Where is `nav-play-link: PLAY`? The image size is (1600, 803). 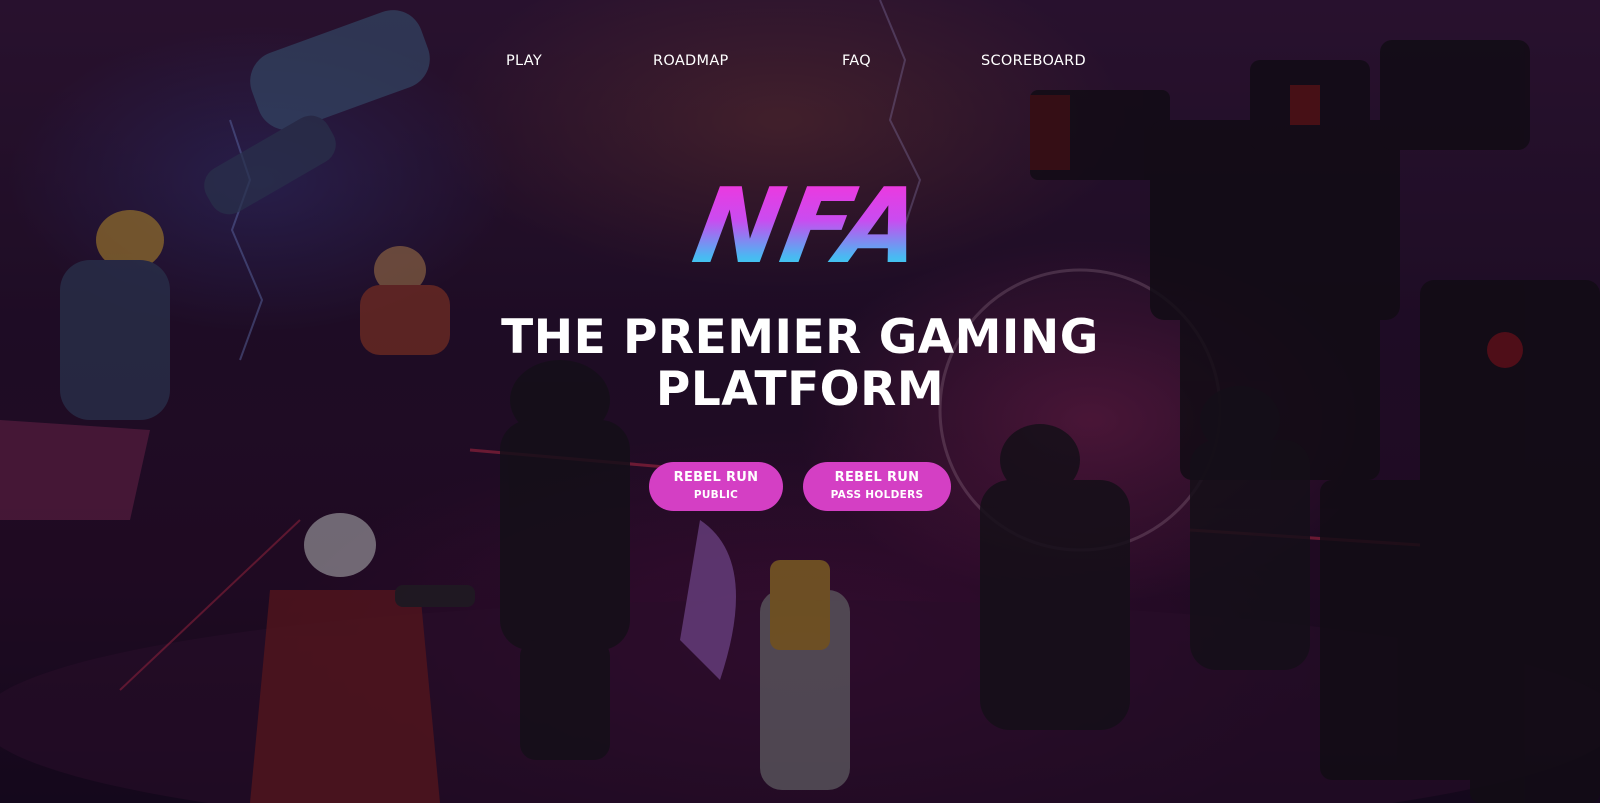
nav-play-link: PLAY is located at coordinates (524, 61).